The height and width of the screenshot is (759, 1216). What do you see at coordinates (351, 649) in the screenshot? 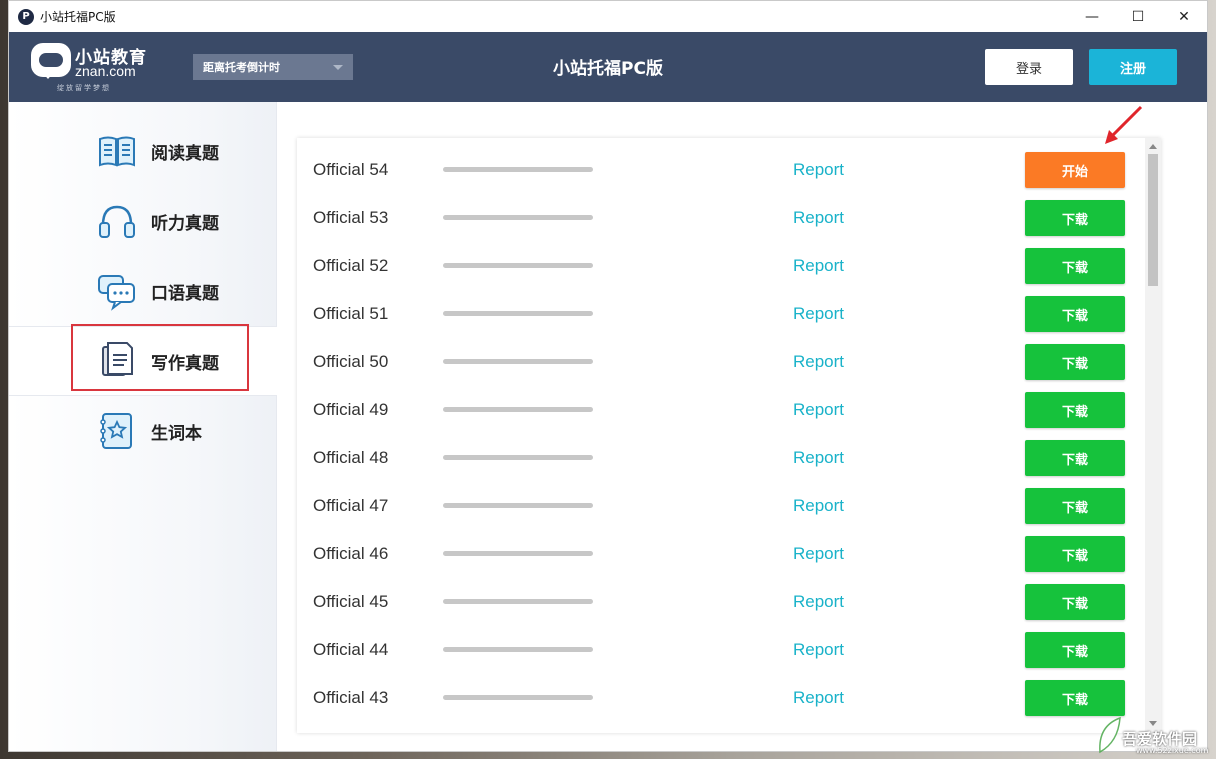
I see `exam-name: Official 44` at bounding box center [351, 649].